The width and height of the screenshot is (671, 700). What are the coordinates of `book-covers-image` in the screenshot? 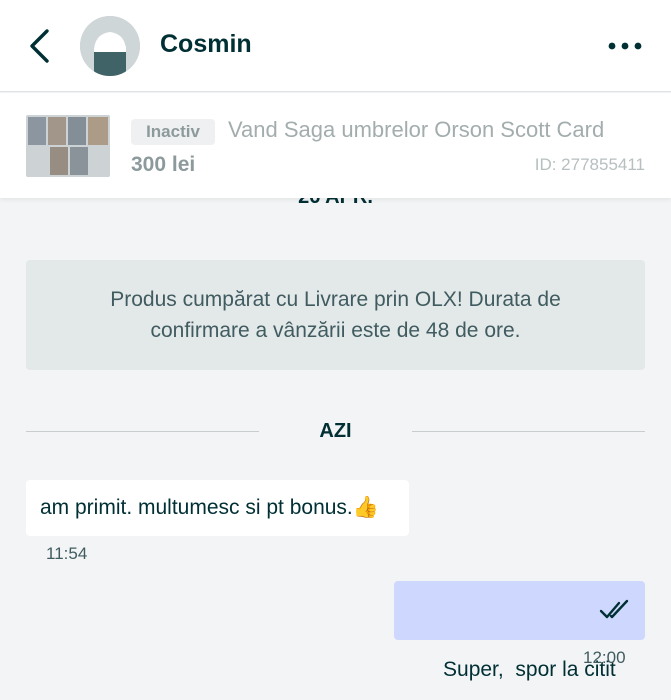 It's located at (68, 146).